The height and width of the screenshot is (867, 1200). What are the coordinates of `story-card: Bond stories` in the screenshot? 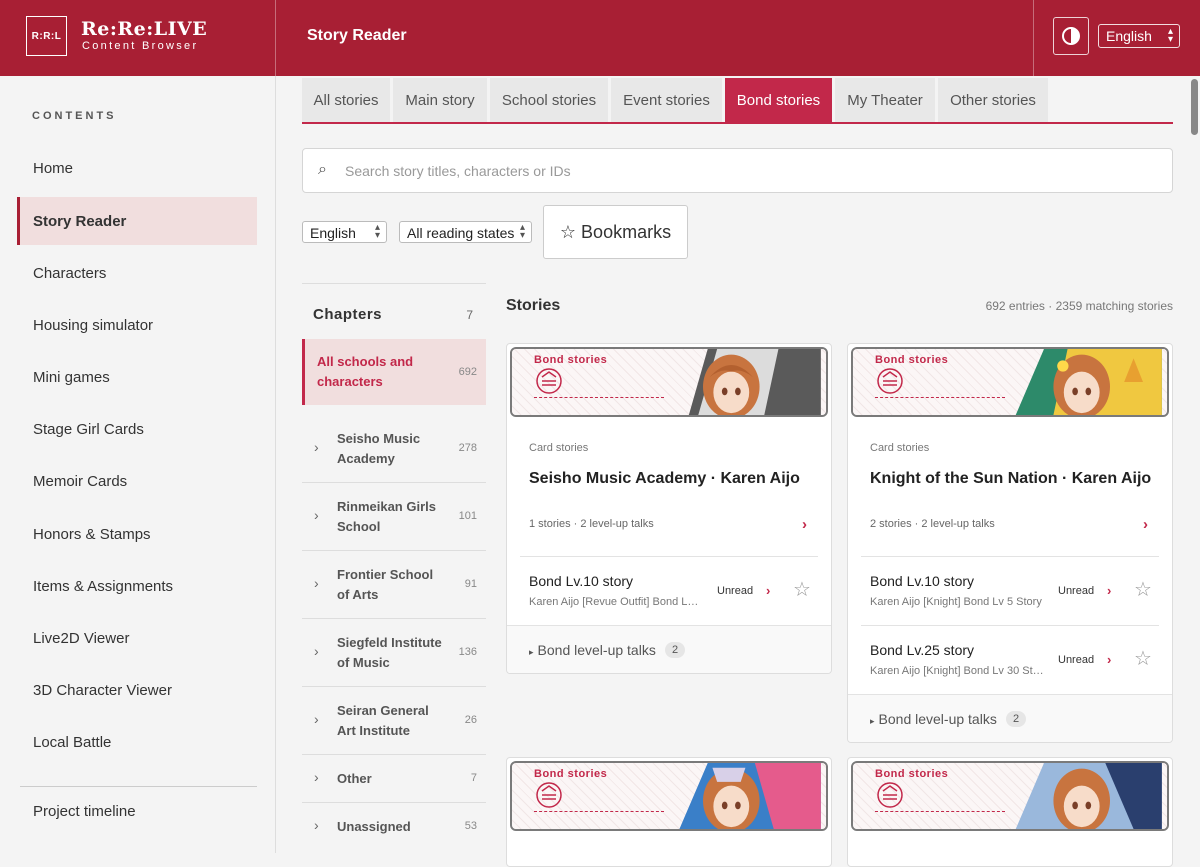 It's located at (1010, 812).